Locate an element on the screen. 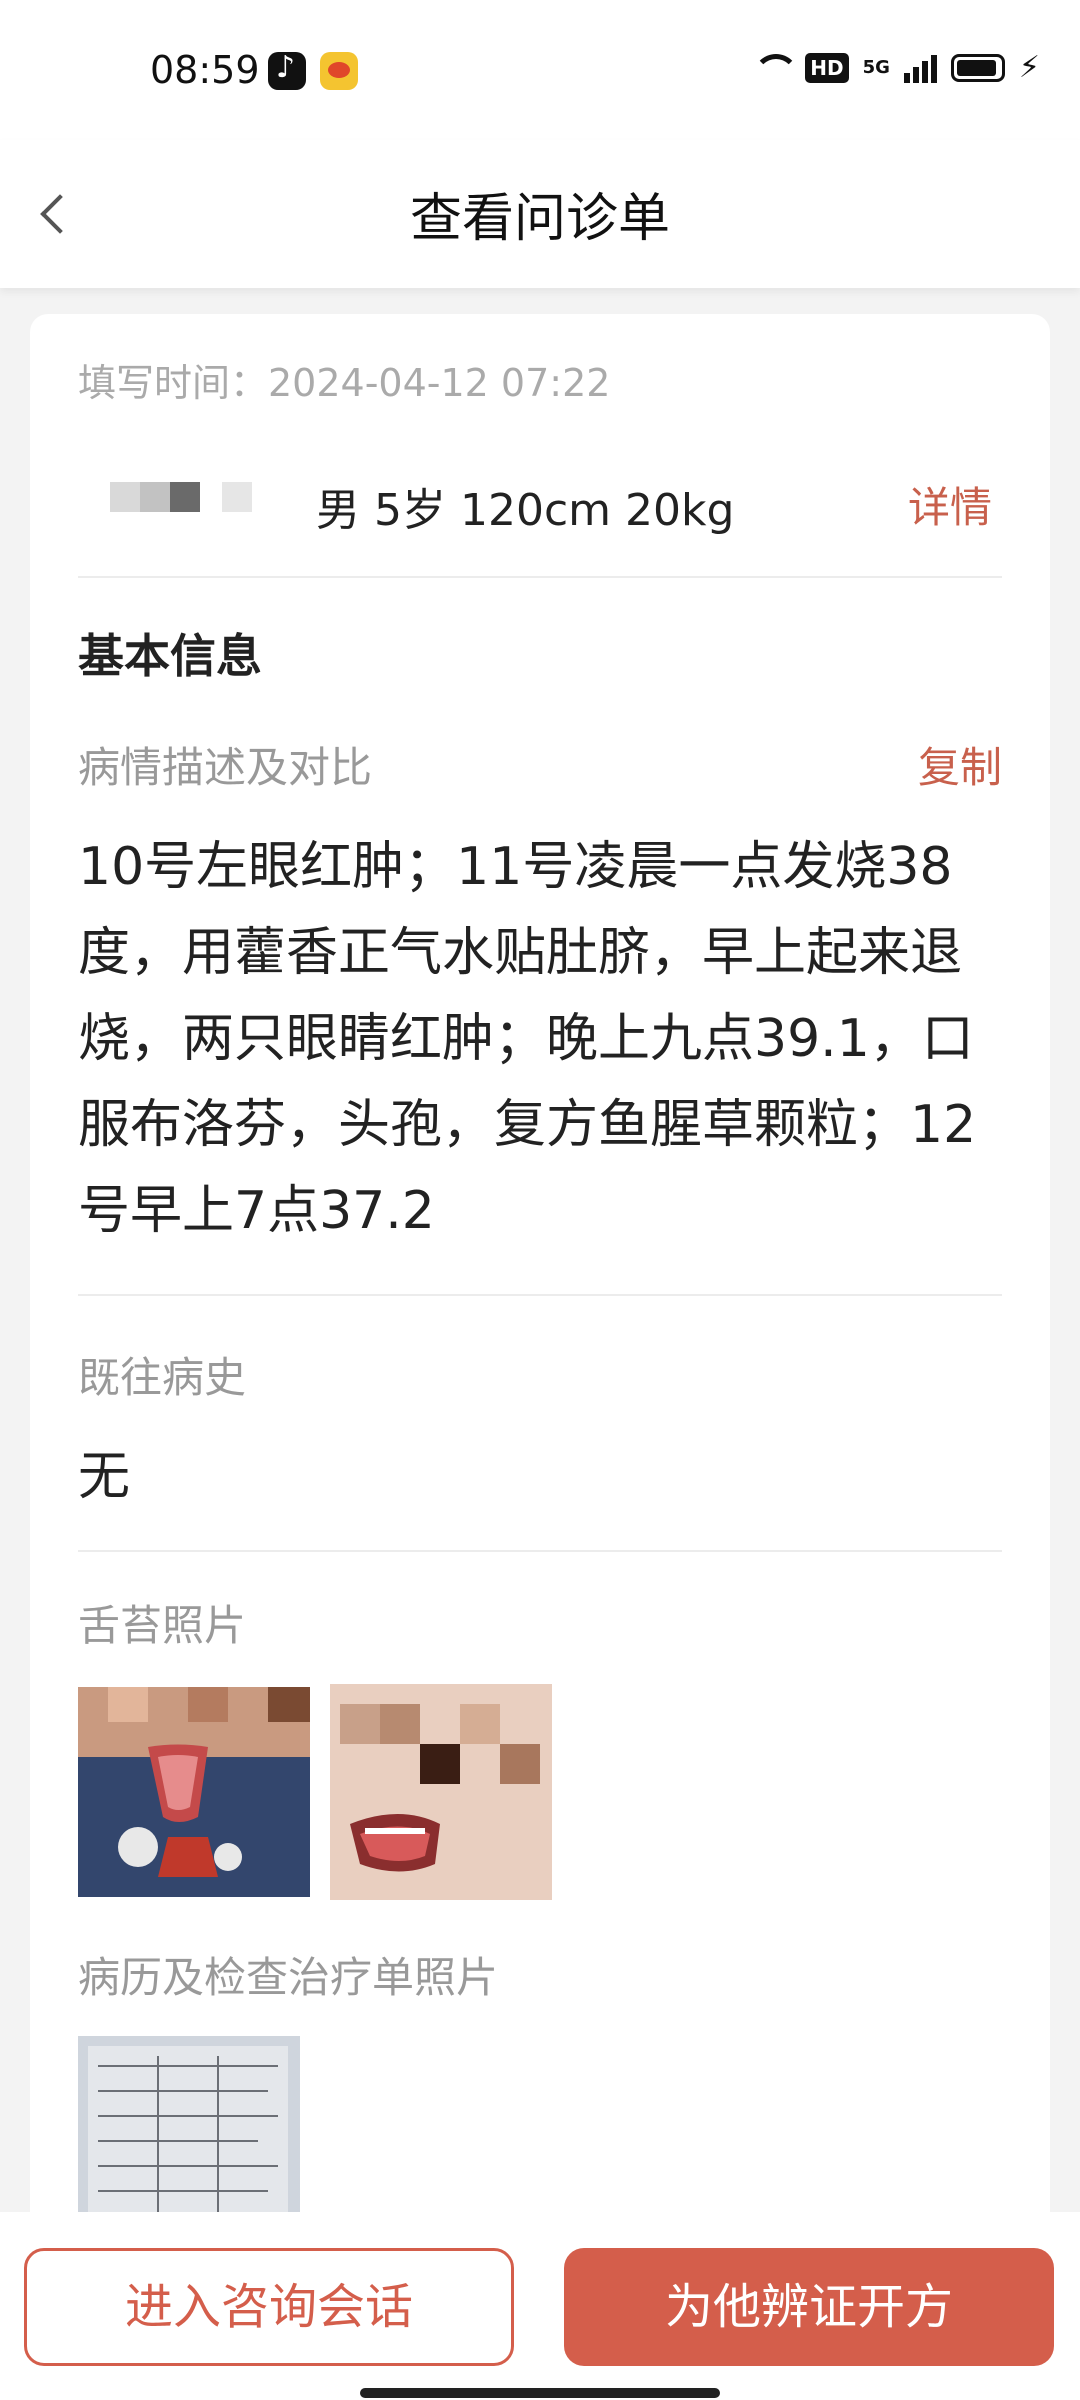 This screenshot has width=1080, height=2400. charging-icon: ⚡ is located at coordinates (1029, 67).